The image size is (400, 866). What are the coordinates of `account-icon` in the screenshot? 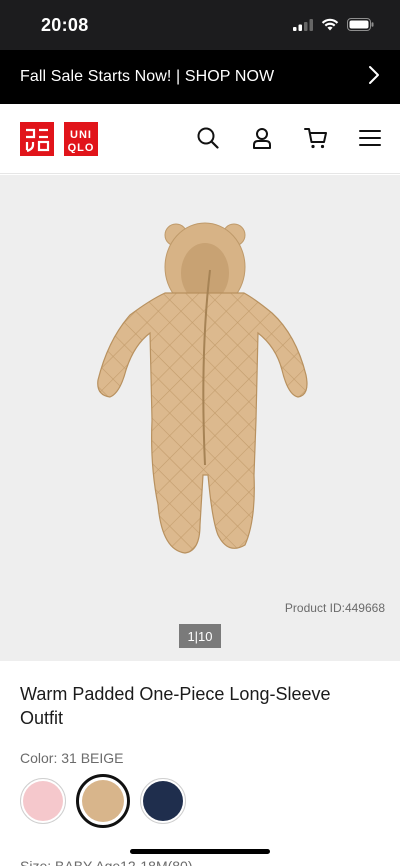 It's located at (262, 138).